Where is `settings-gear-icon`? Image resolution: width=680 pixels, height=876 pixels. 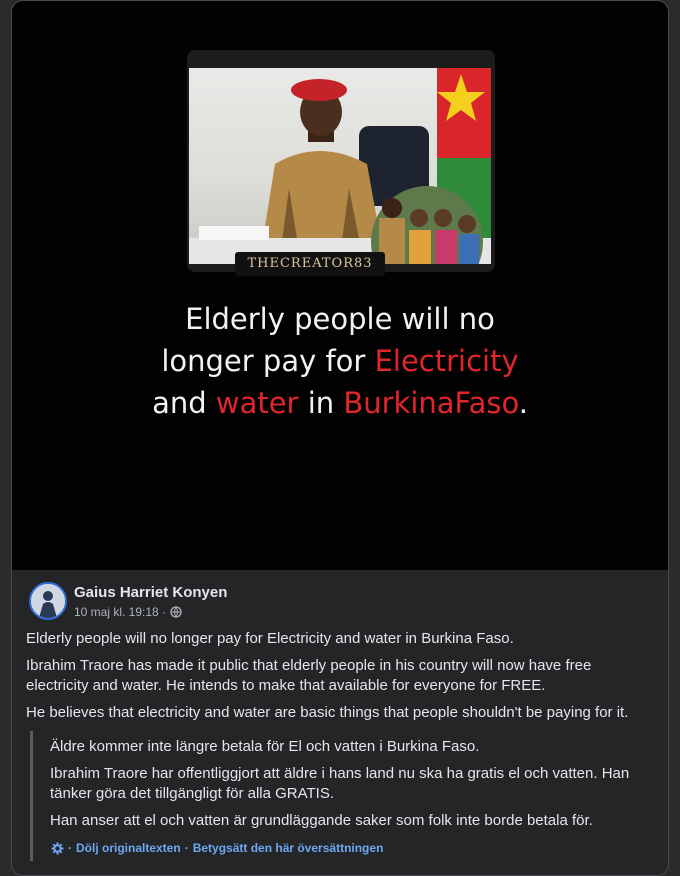 settings-gear-icon is located at coordinates (57, 848).